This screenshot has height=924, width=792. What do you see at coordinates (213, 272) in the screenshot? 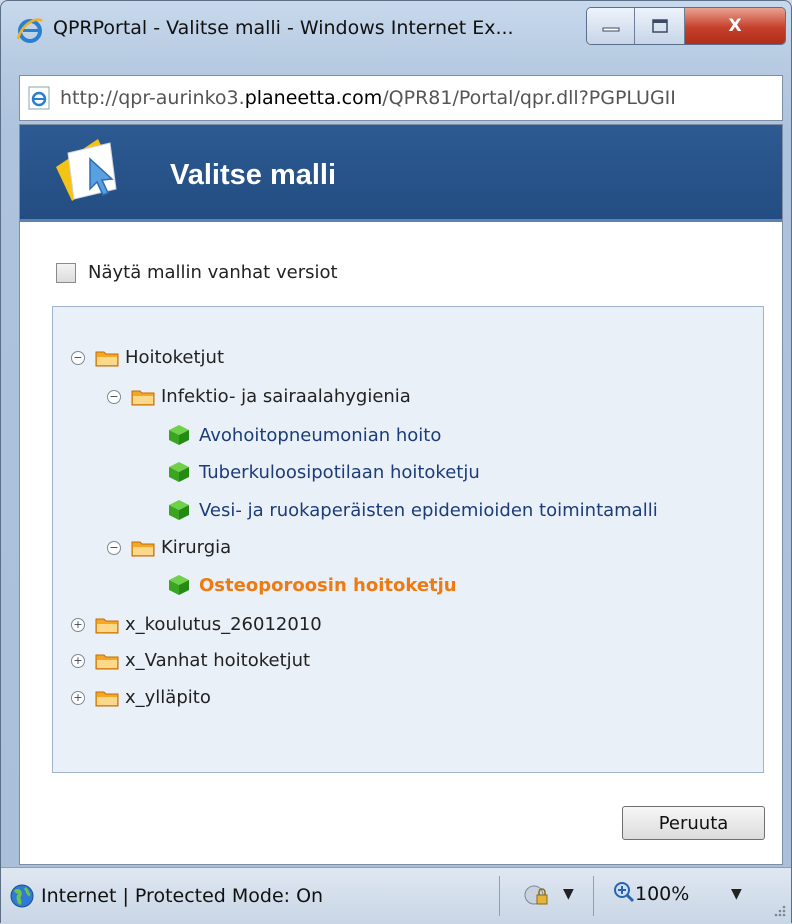
I see `show-old-versions-label: Näytä mallin vanhat versiot` at bounding box center [213, 272].